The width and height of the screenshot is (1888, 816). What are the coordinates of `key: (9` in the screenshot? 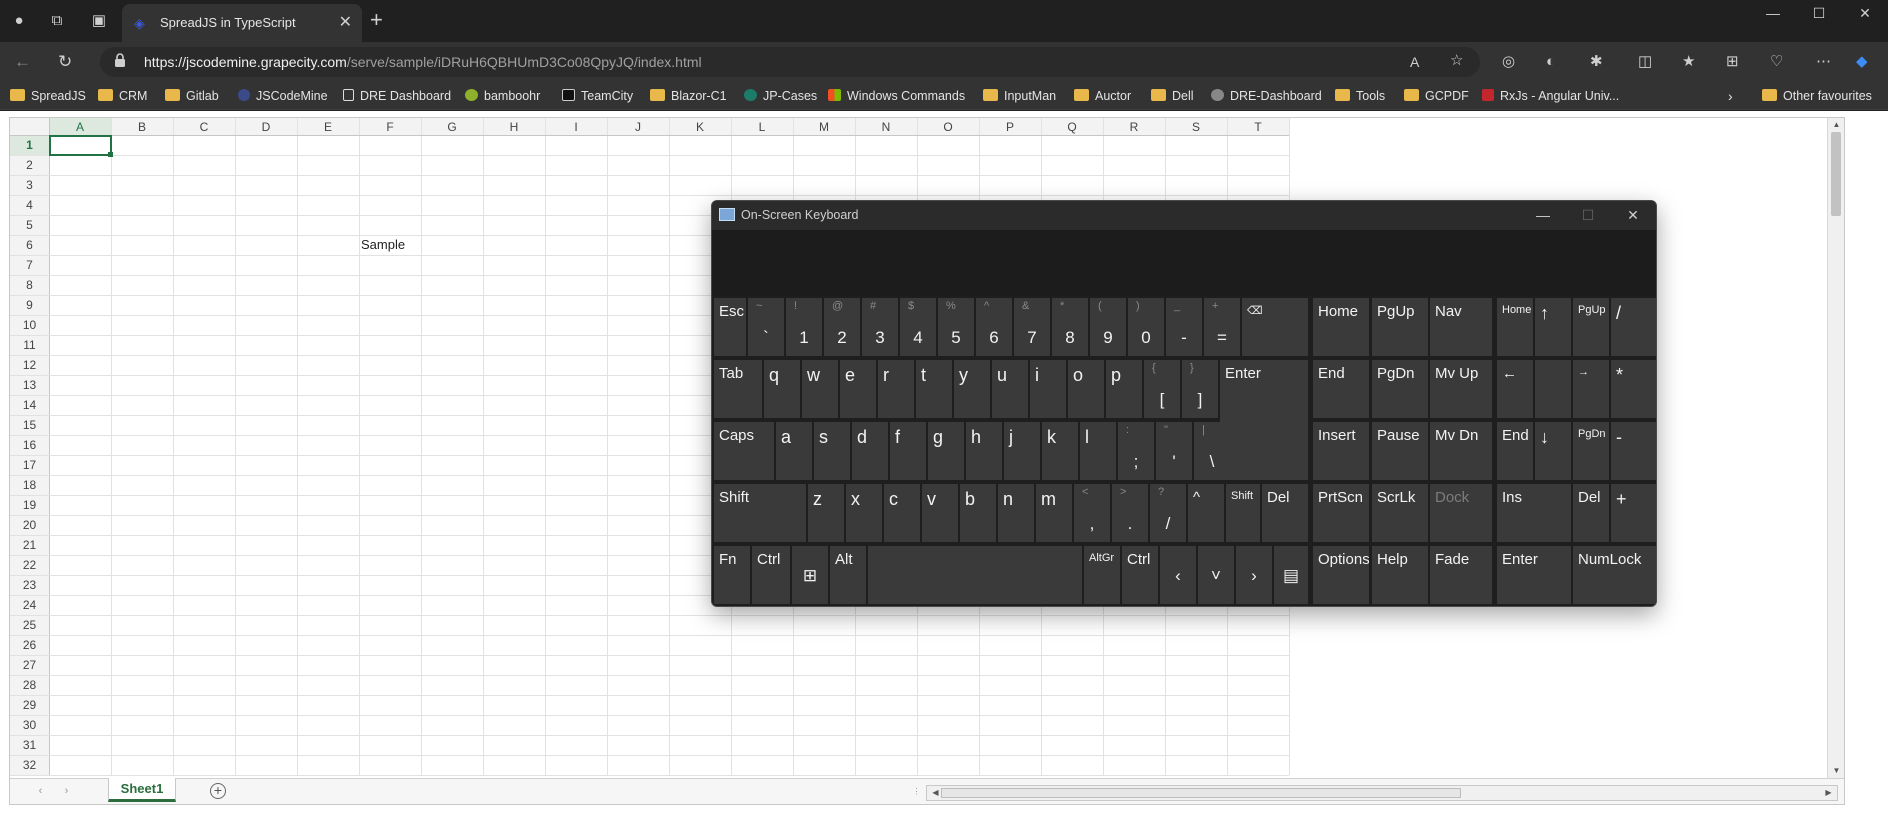 It's located at (1108, 327).